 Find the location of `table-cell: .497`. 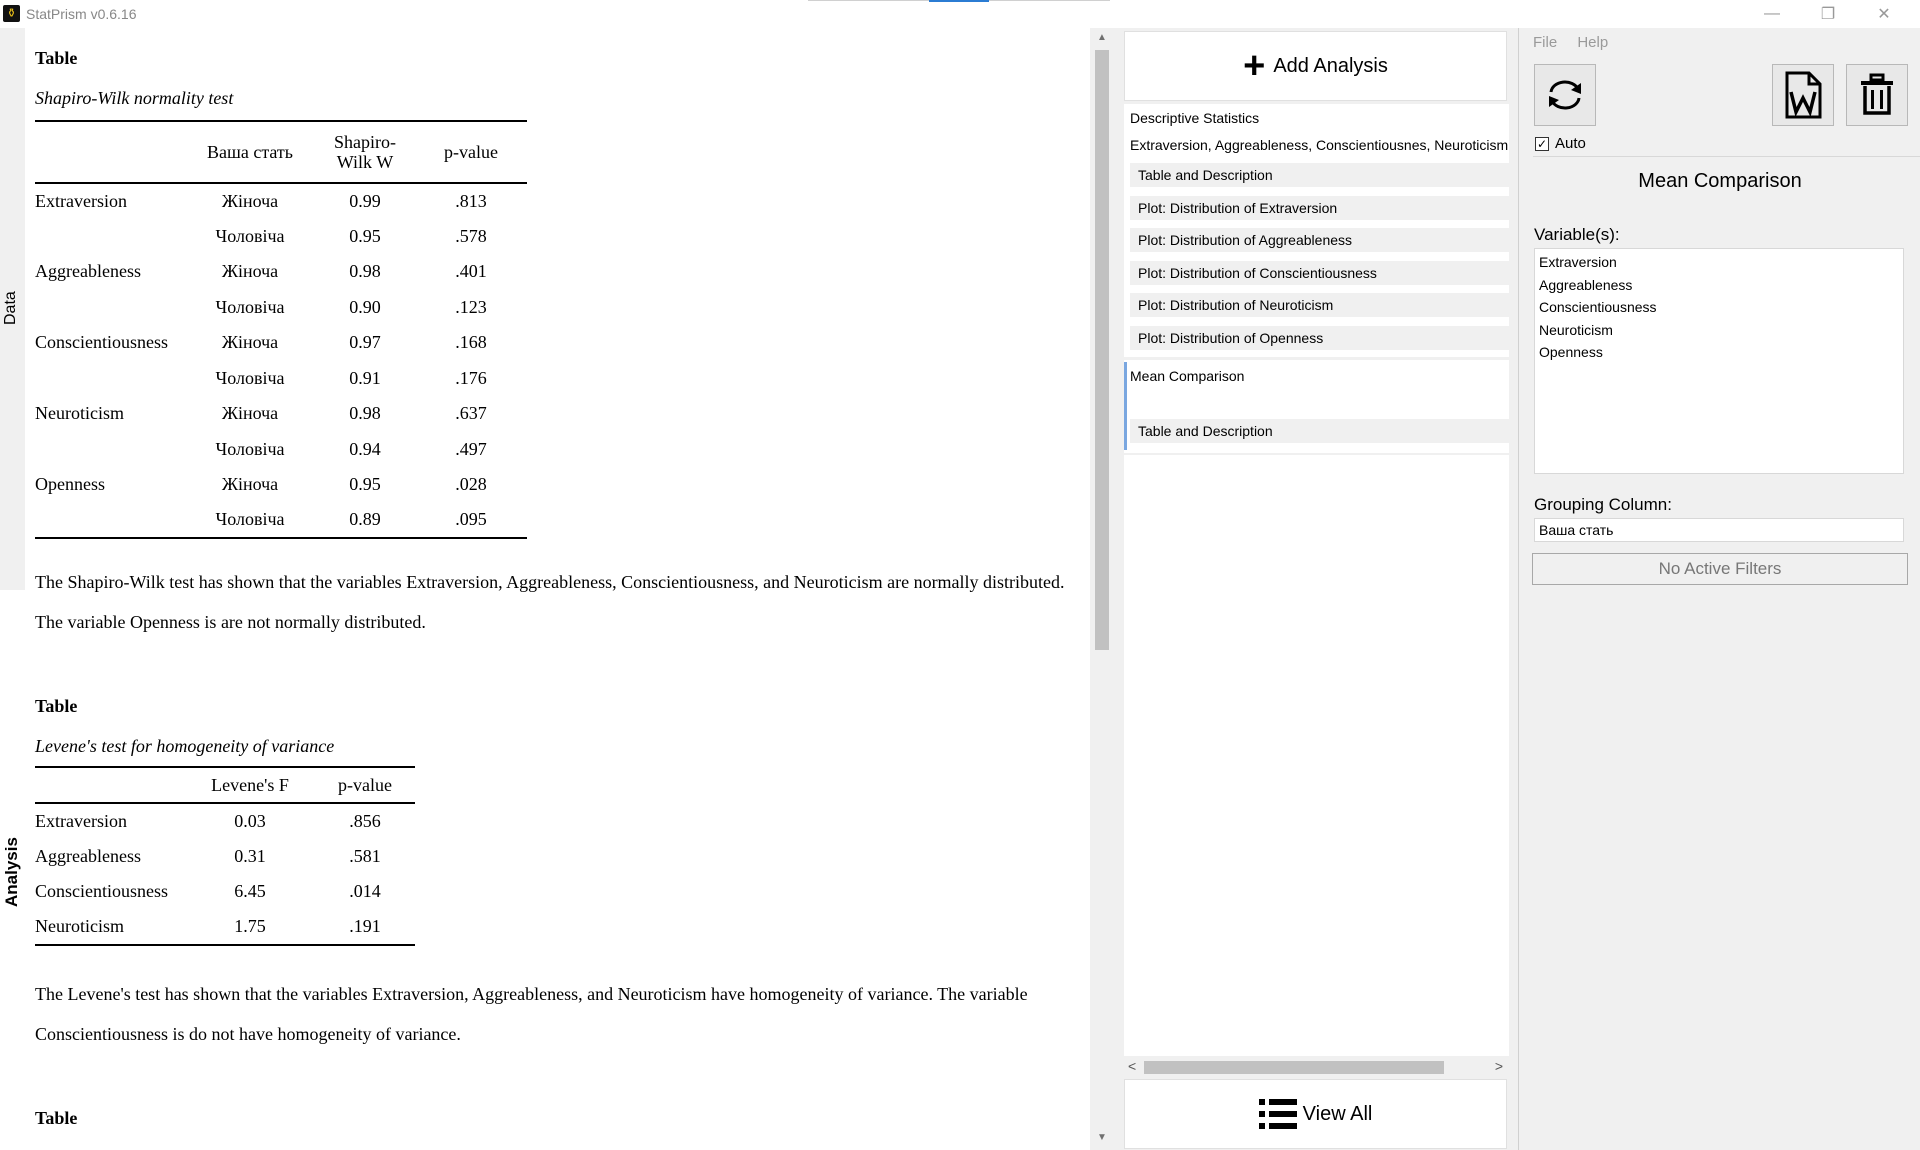

table-cell: .497 is located at coordinates (471, 448).